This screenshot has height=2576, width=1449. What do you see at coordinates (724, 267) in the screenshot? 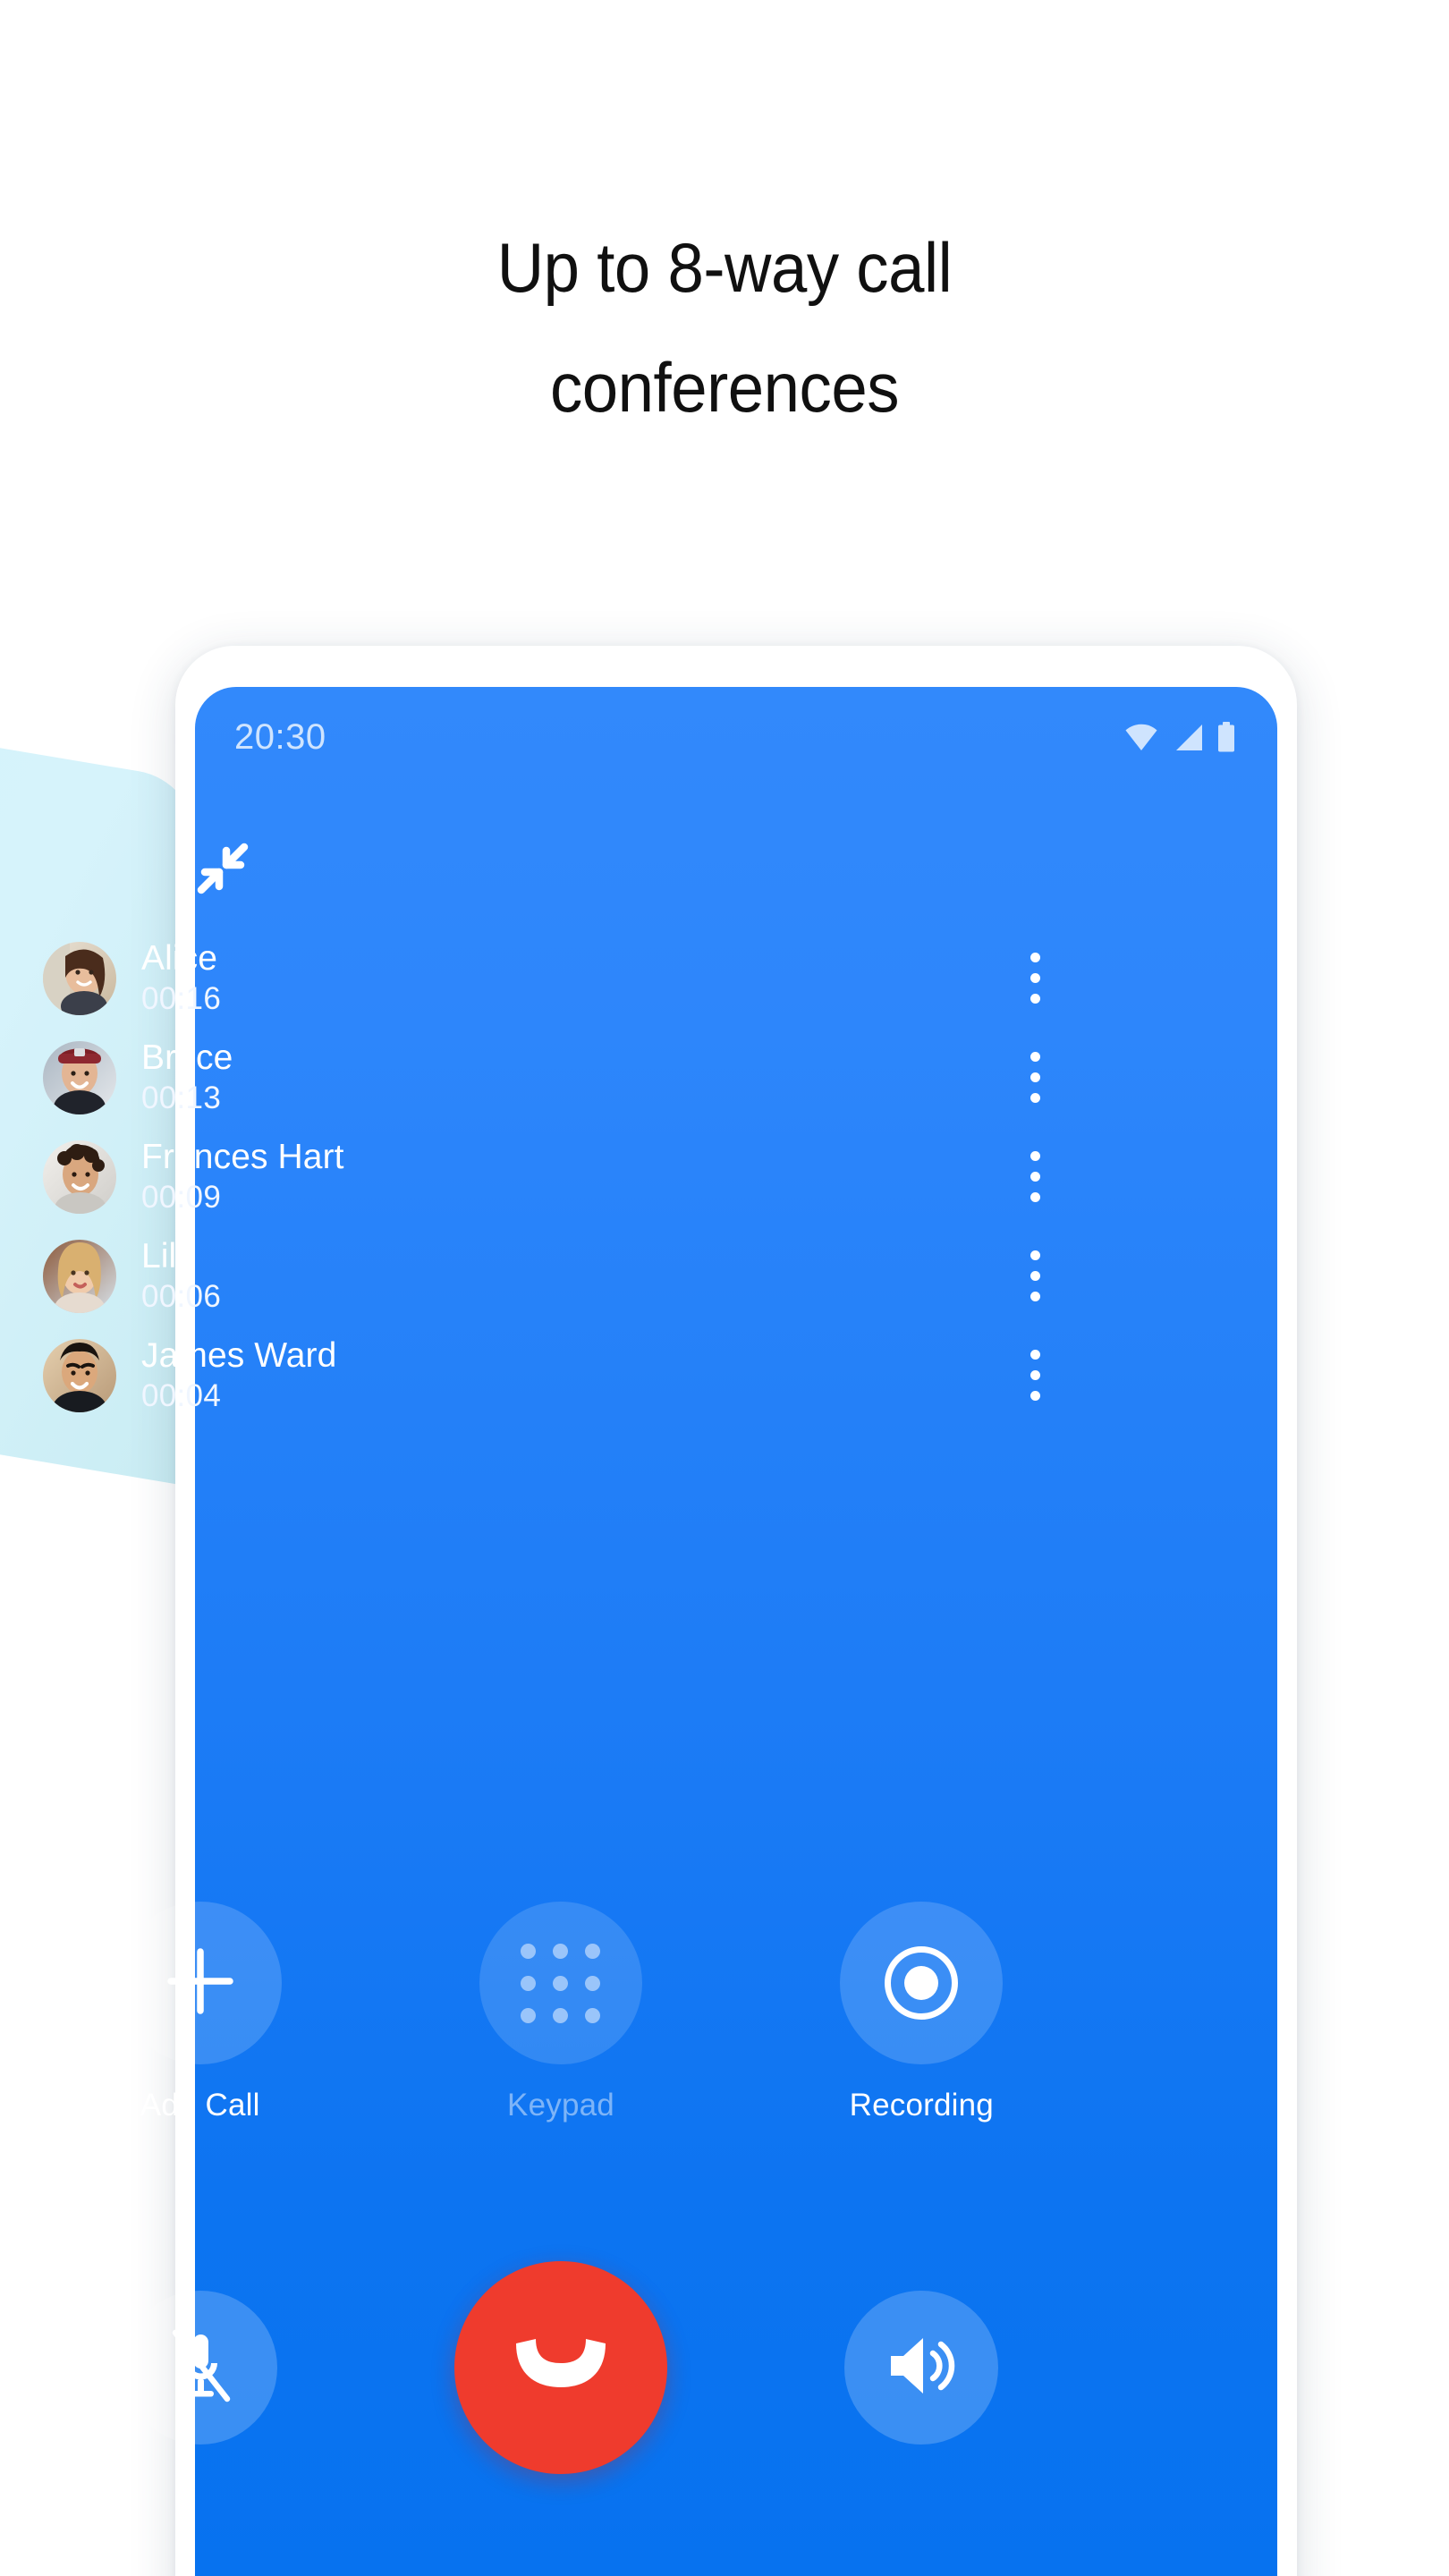
I see `headline-line-1: Up to 8-way call` at bounding box center [724, 267].